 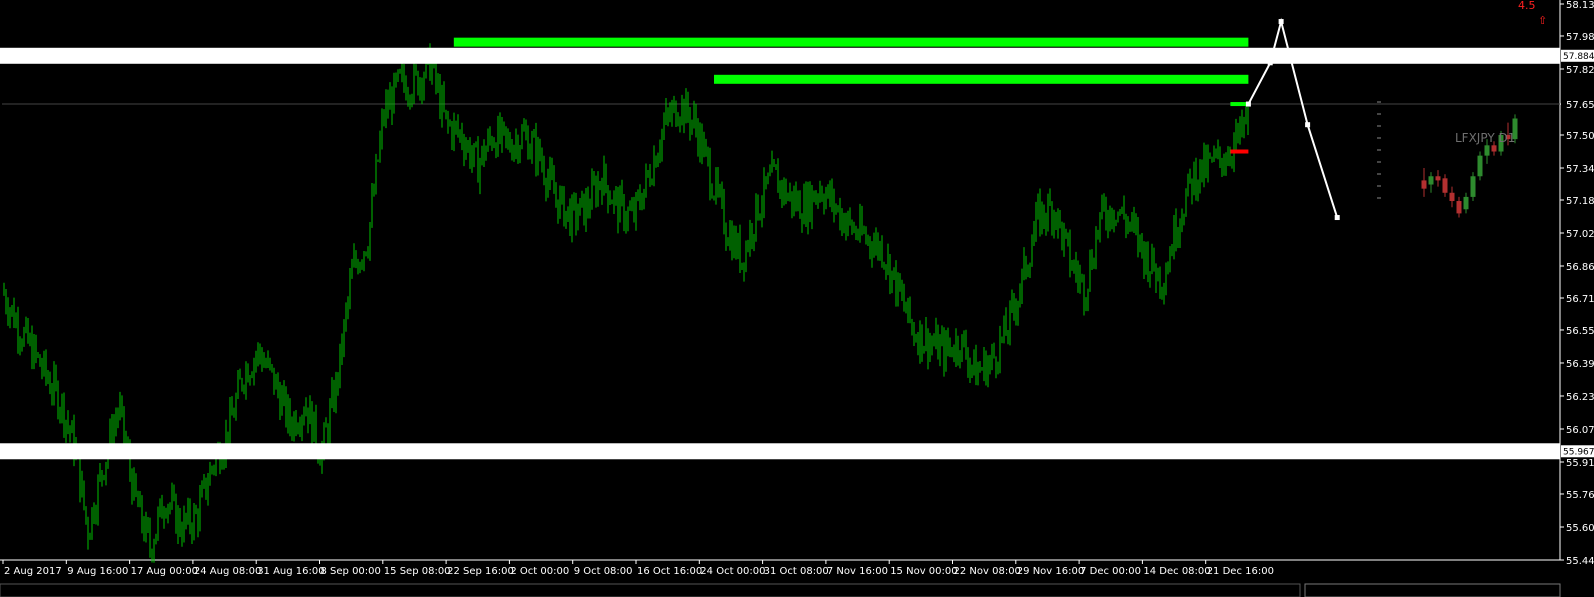 I want to click on x-tick-label: 24 Oct 00:00, so click(x=732, y=571).